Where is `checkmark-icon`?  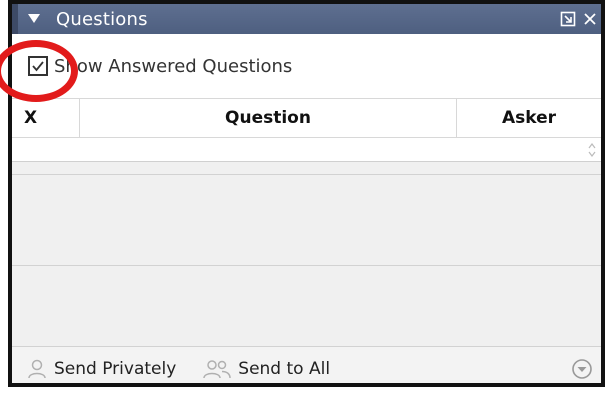
checkmark-icon is located at coordinates (38, 66).